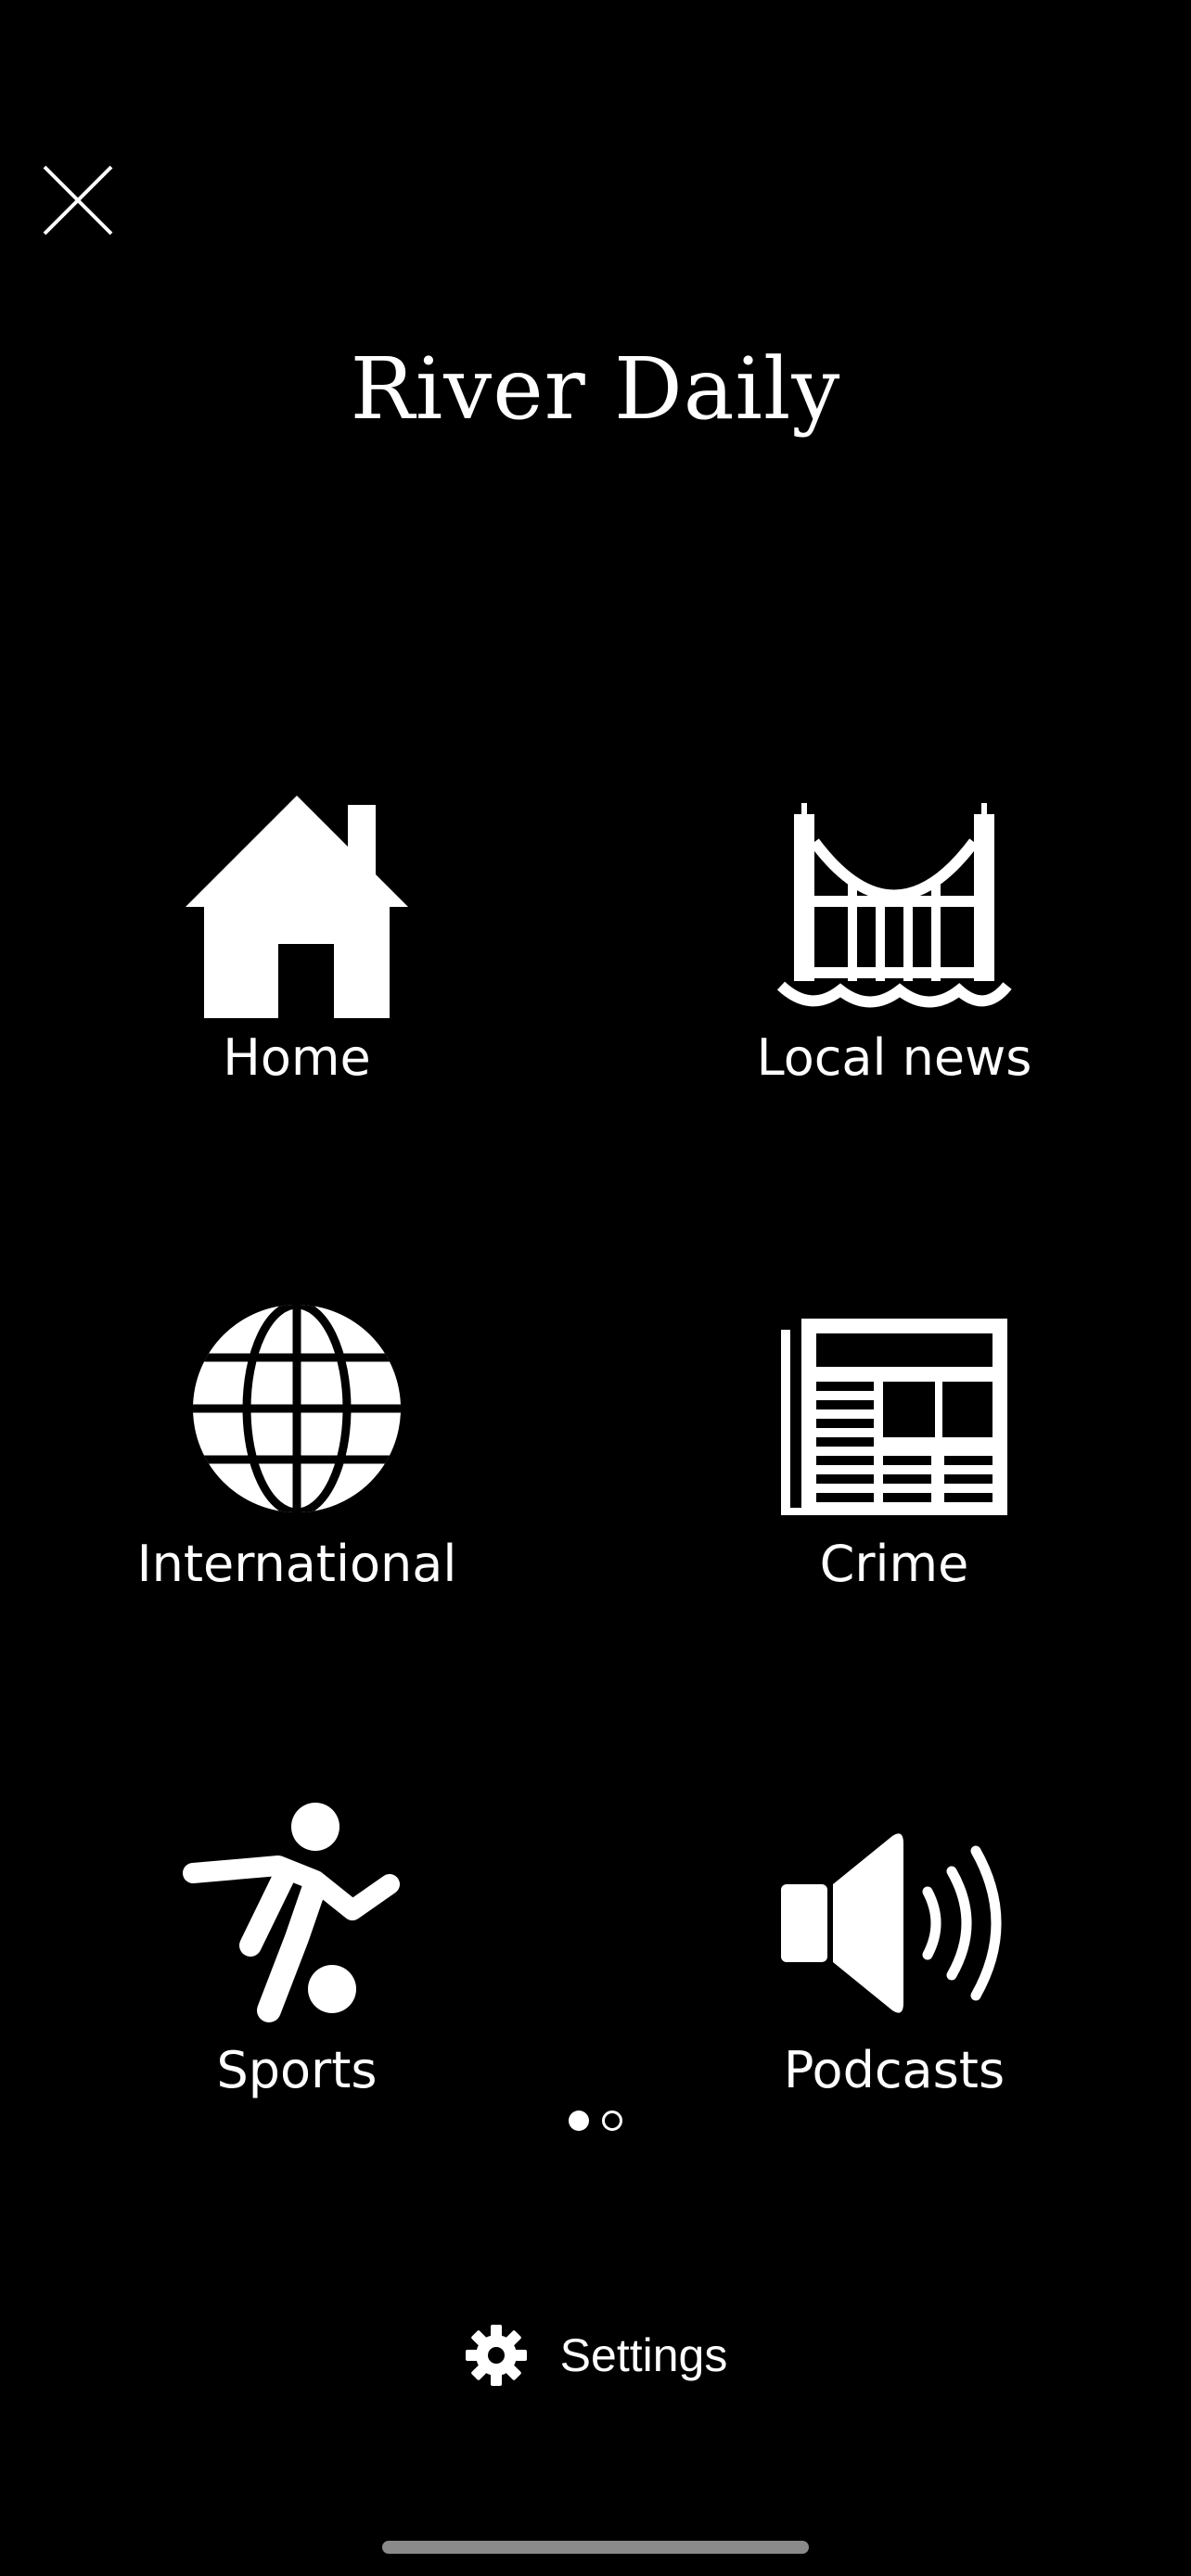  I want to click on close-icon, so click(78, 201).